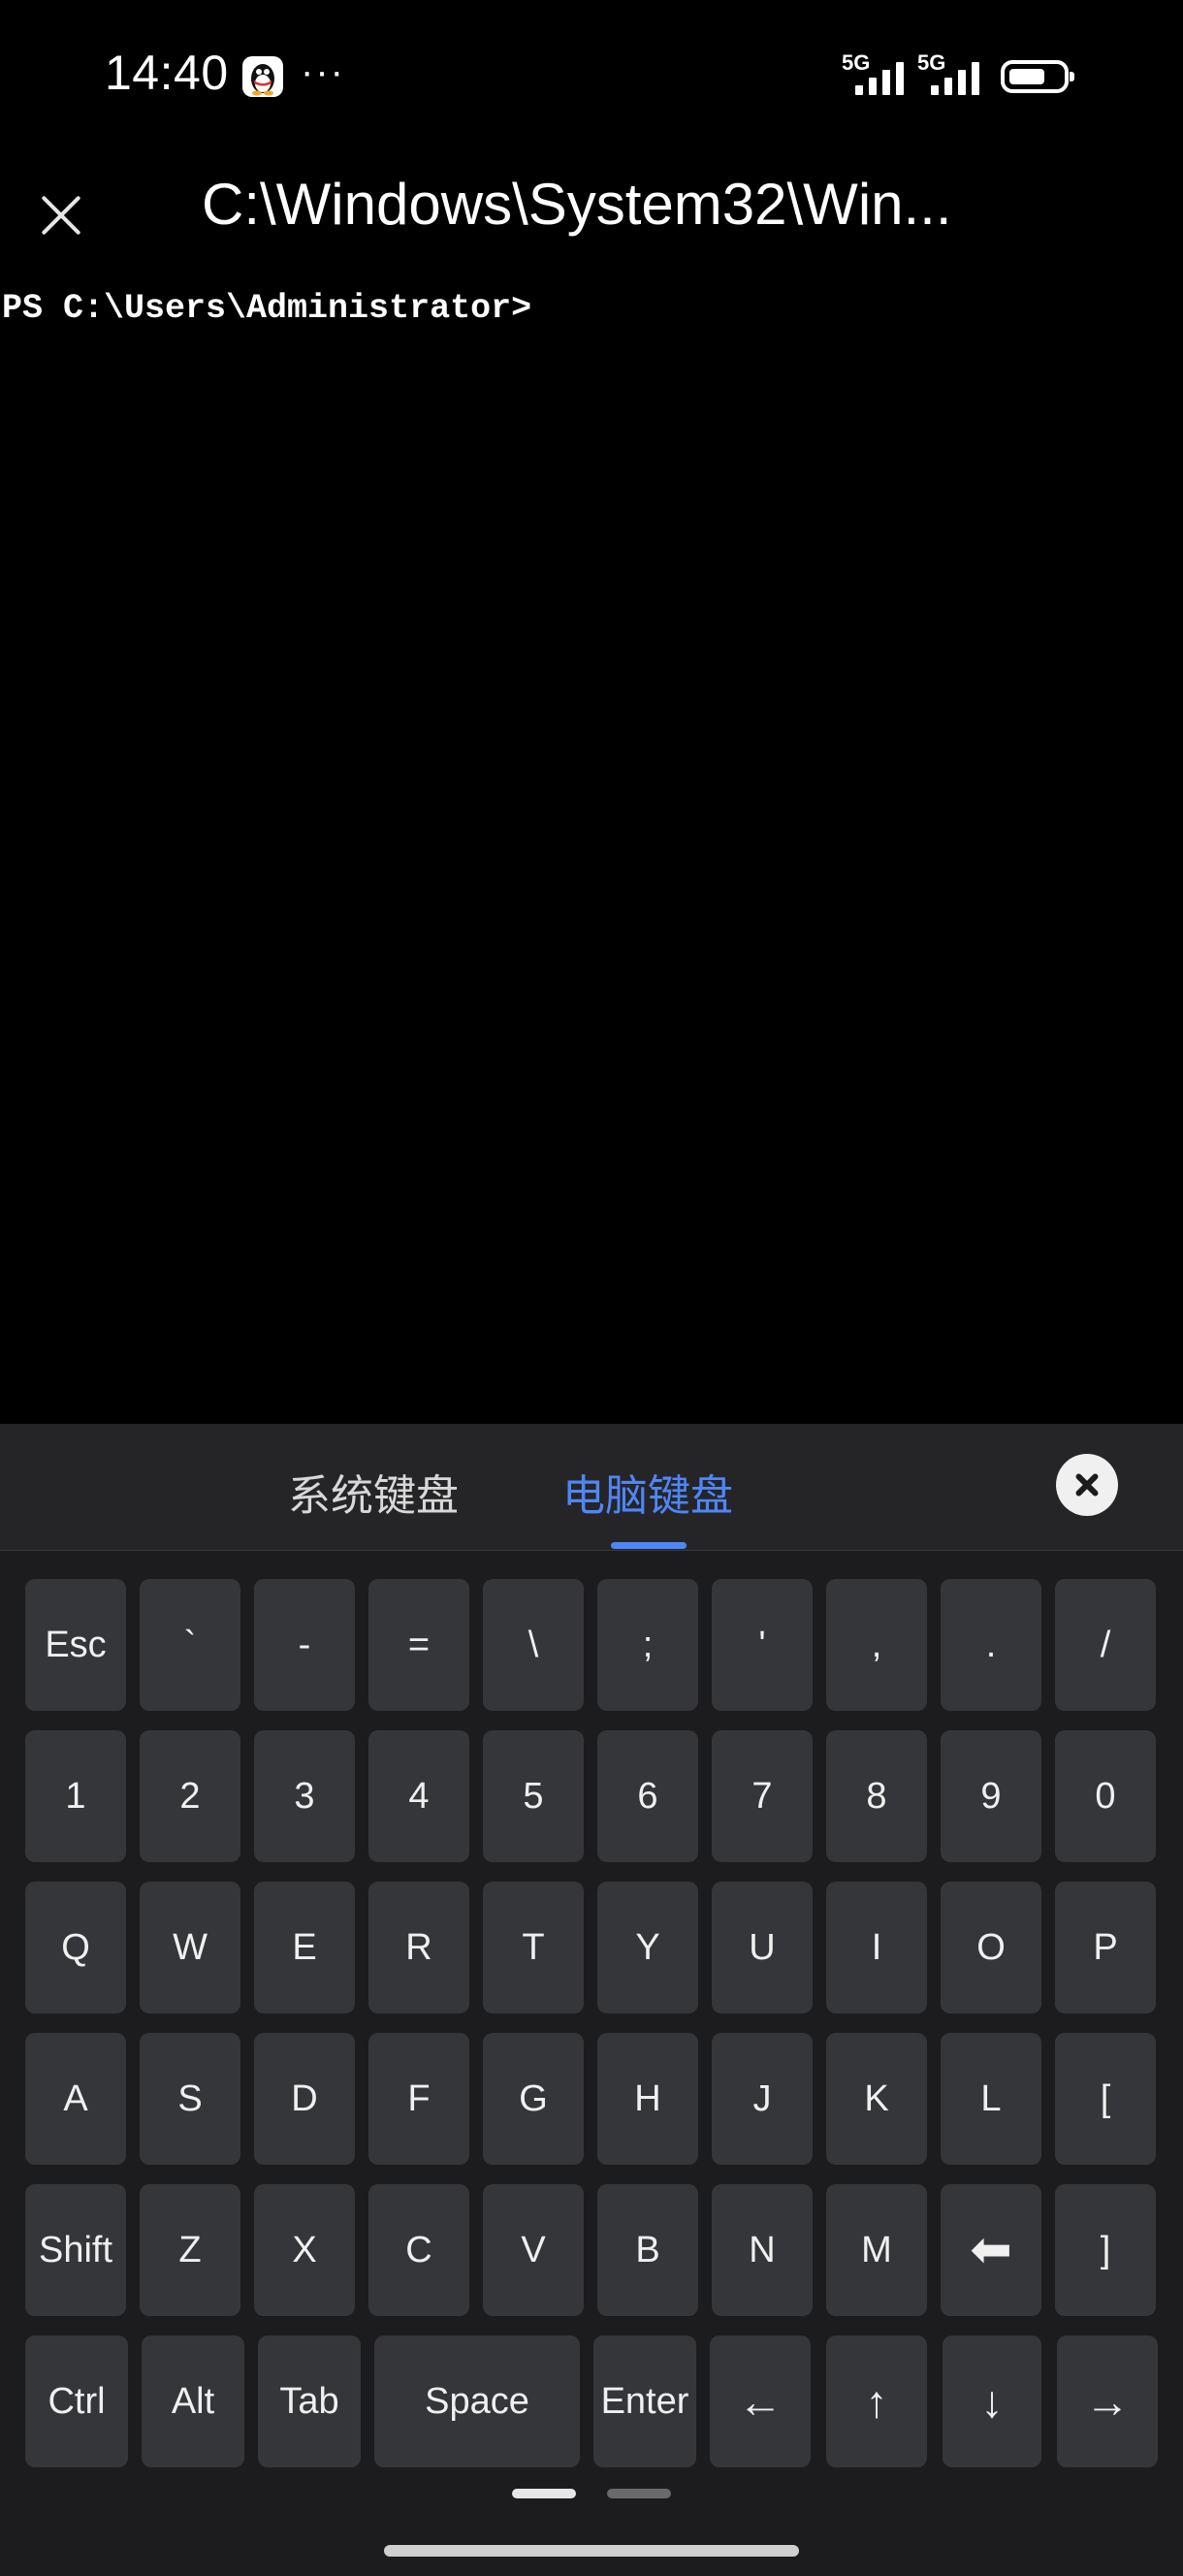  What do you see at coordinates (477, 2401) in the screenshot?
I see `key-space: Space` at bounding box center [477, 2401].